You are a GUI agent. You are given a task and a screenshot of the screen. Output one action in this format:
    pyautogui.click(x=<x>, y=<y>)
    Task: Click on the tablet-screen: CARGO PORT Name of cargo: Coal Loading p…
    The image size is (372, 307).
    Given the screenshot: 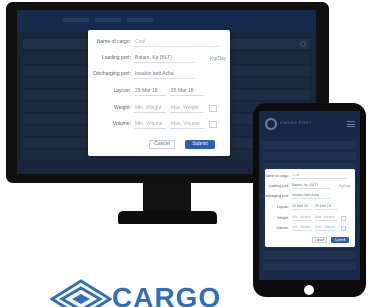 What is the action you would take?
    pyautogui.click(x=309, y=195)
    